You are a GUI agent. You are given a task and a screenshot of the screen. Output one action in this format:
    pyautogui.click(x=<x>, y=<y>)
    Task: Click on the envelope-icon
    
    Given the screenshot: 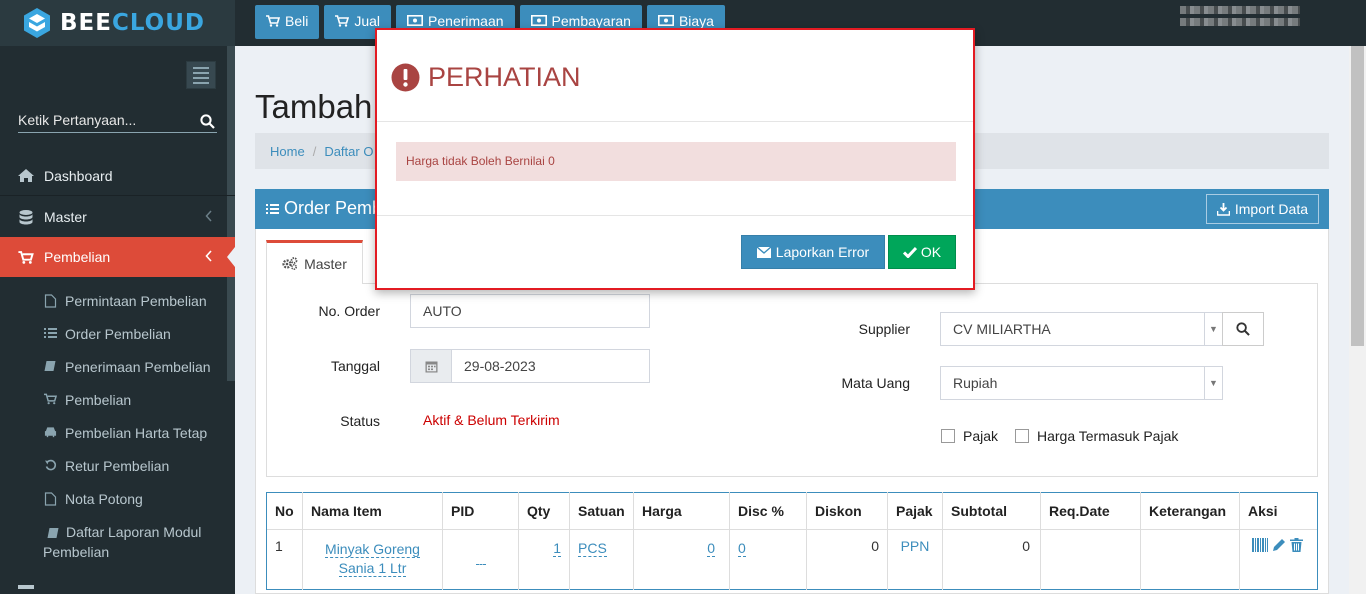 What is the action you would take?
    pyautogui.click(x=763, y=252)
    